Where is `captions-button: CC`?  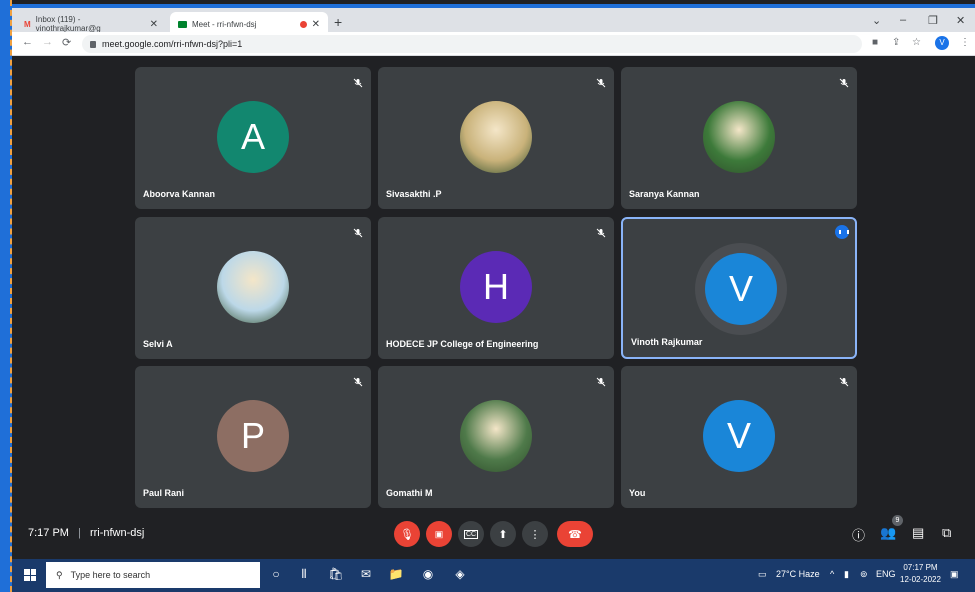 captions-button: CC is located at coordinates (471, 534).